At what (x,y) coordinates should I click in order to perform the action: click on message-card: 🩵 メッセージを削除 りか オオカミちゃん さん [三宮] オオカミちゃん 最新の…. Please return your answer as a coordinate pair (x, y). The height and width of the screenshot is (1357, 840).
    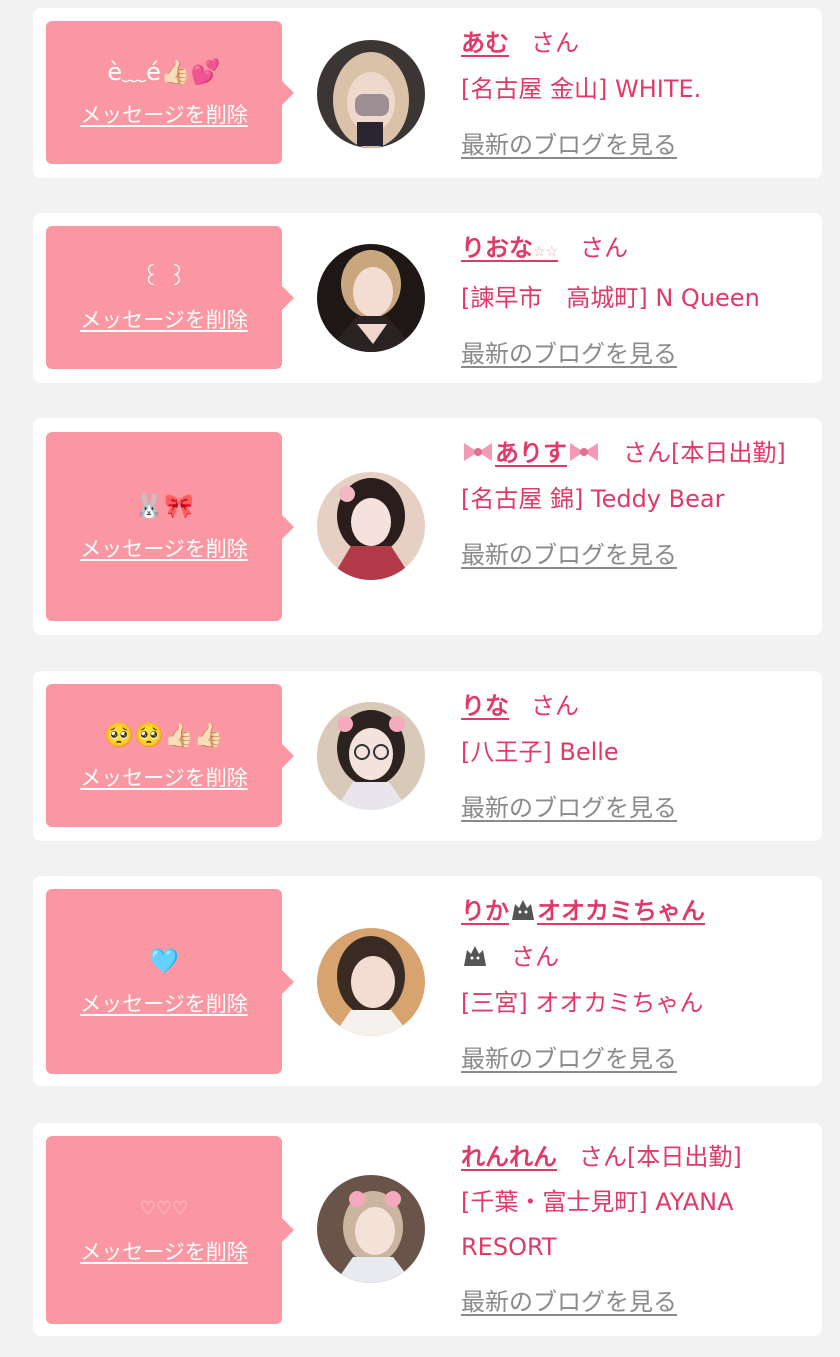
    Looking at the image, I should click on (427, 981).